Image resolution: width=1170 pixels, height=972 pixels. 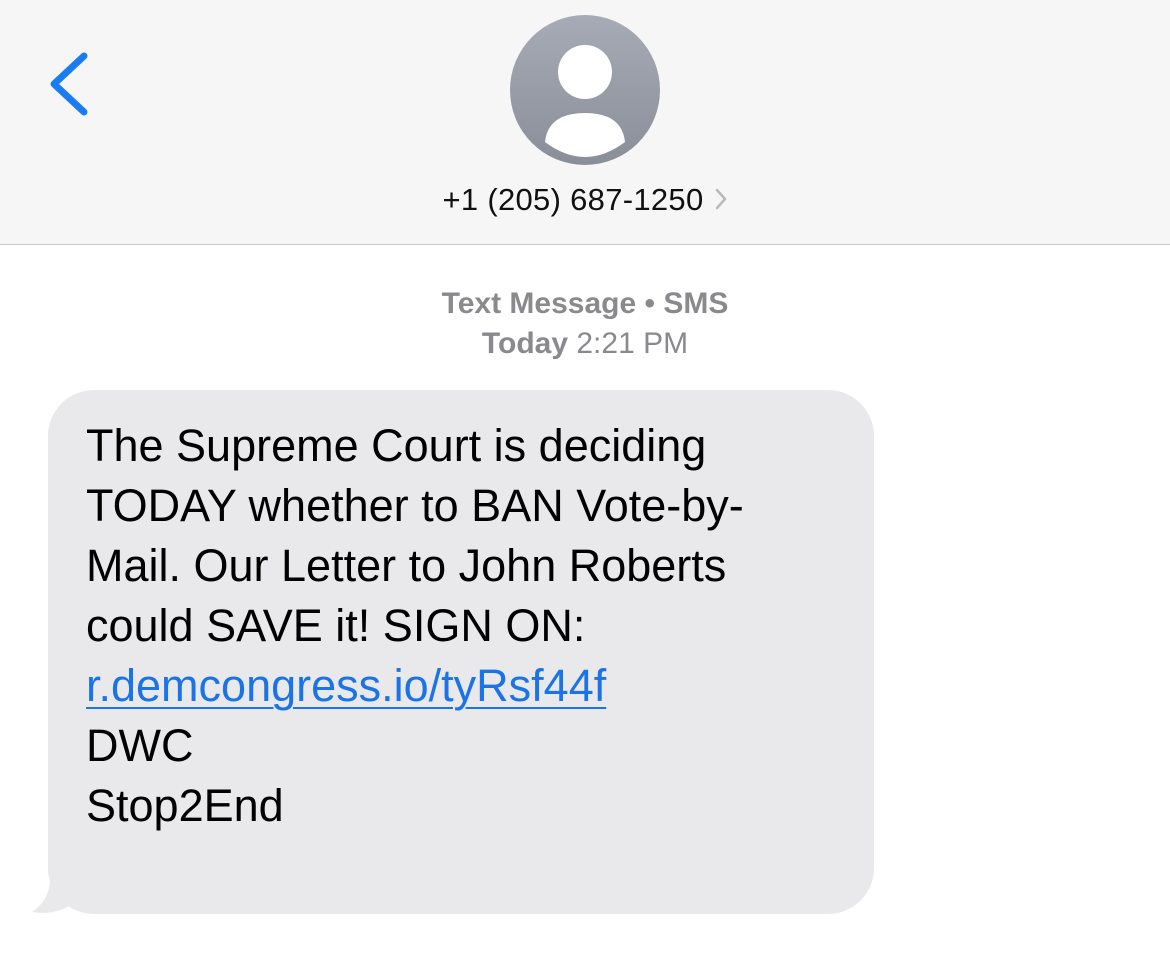 What do you see at coordinates (573, 199) in the screenshot?
I see `contact-number: +1 (205) 687-1250` at bounding box center [573, 199].